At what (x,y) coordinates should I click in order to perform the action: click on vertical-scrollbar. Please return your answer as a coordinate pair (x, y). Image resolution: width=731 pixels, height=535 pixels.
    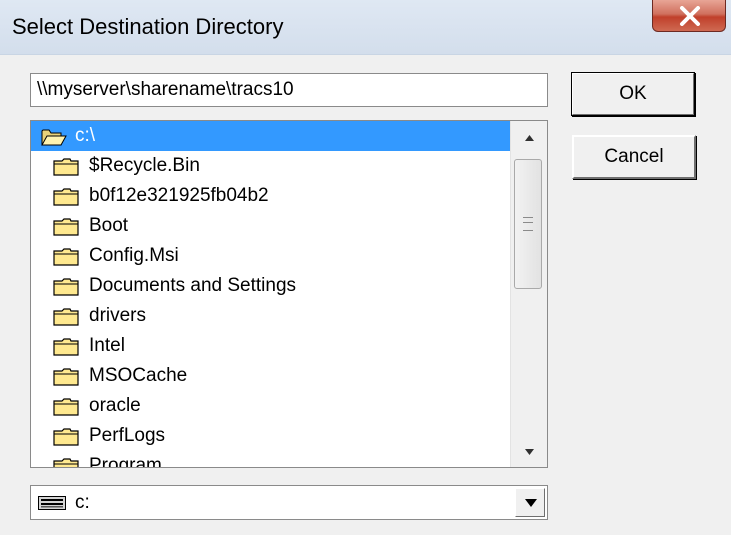
    Looking at the image, I should click on (528, 294).